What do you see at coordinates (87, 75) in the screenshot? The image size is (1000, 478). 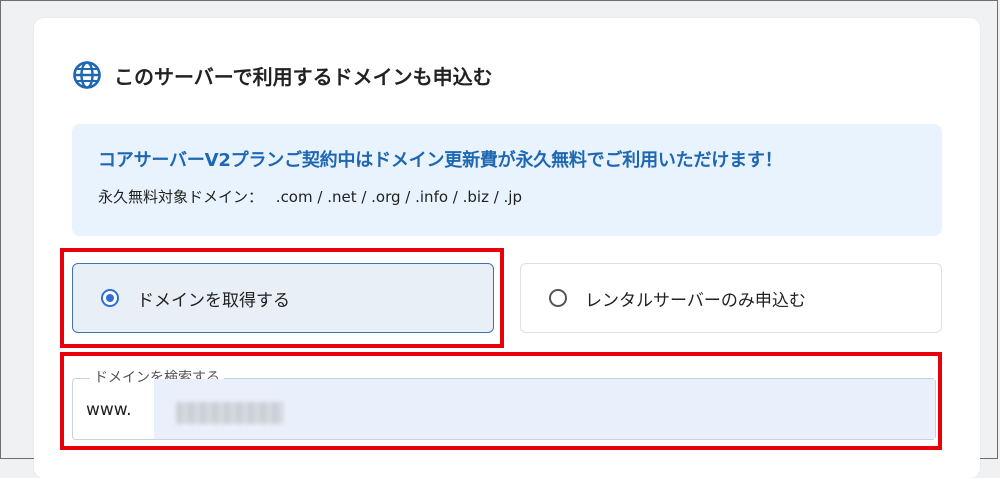 I see `globe-icon` at bounding box center [87, 75].